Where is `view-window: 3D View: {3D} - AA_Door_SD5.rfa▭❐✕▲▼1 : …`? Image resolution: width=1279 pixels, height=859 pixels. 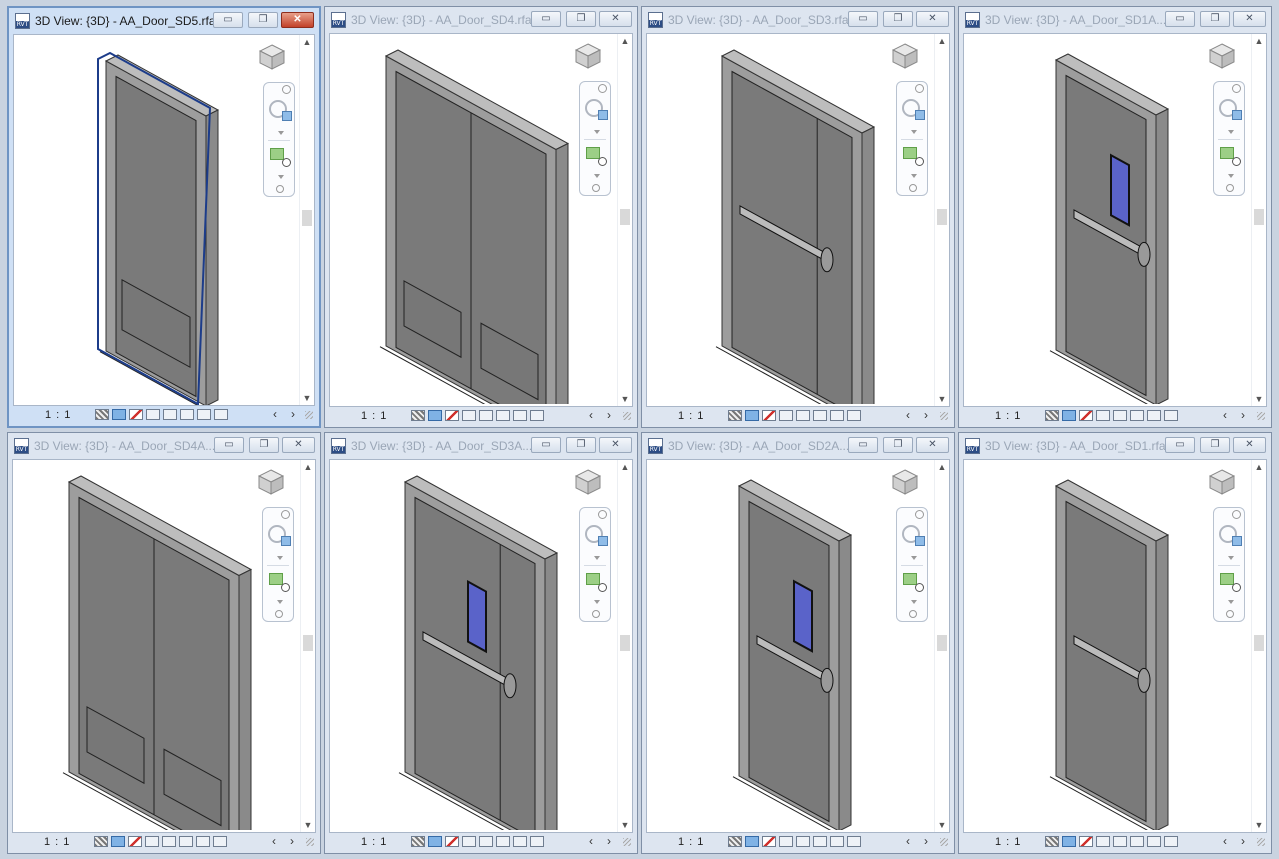
view-window: 3D View: {3D} - AA_Door_SD5.rfa▭❐✕▲▼1 : … is located at coordinates (164, 217).